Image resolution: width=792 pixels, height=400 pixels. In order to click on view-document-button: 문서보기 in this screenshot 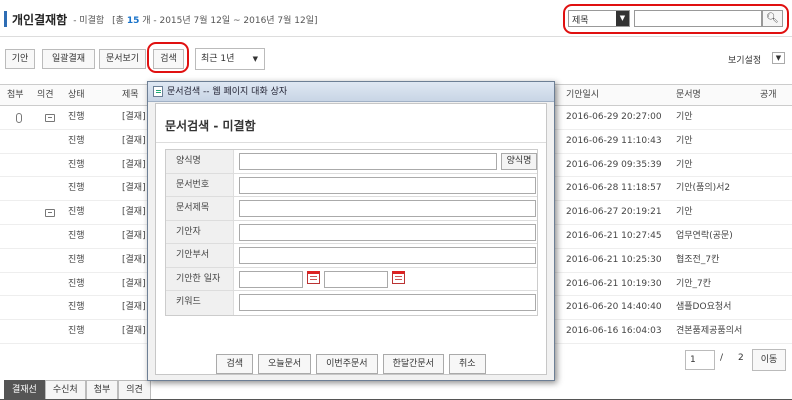, I will do `click(122, 59)`.